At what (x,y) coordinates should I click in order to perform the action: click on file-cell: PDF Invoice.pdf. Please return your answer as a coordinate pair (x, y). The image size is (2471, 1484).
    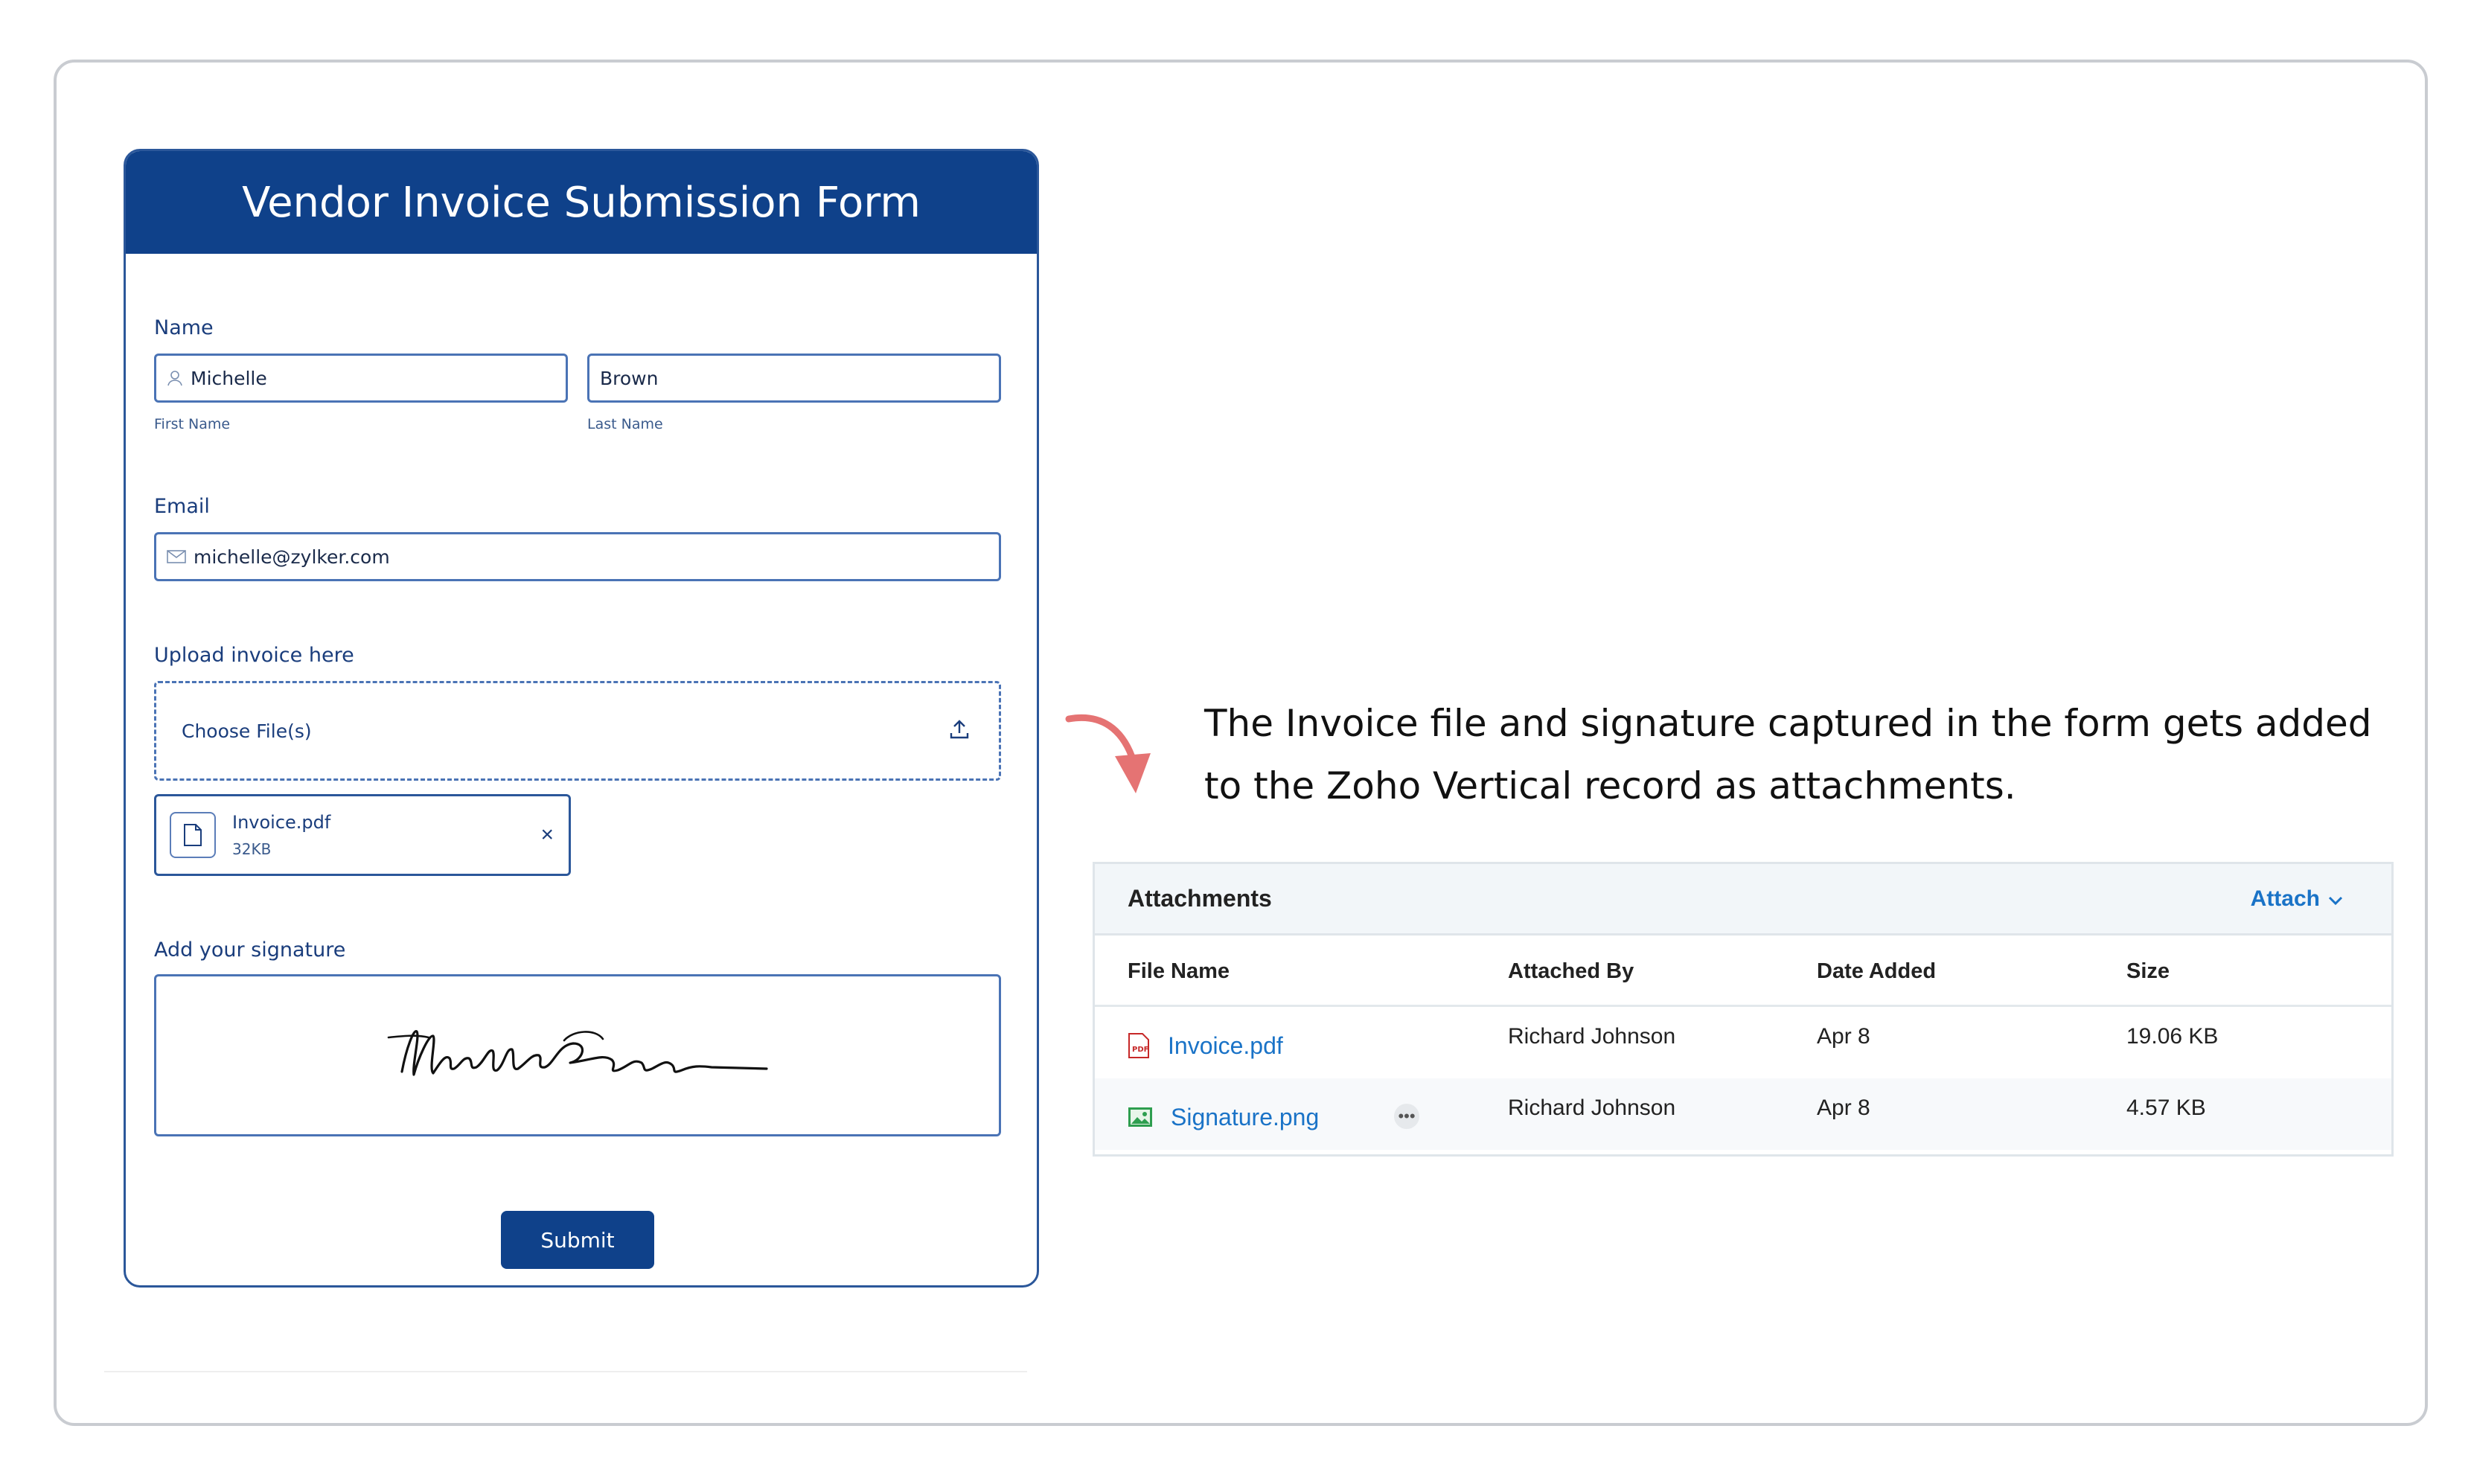
    Looking at the image, I should click on (1205, 1045).